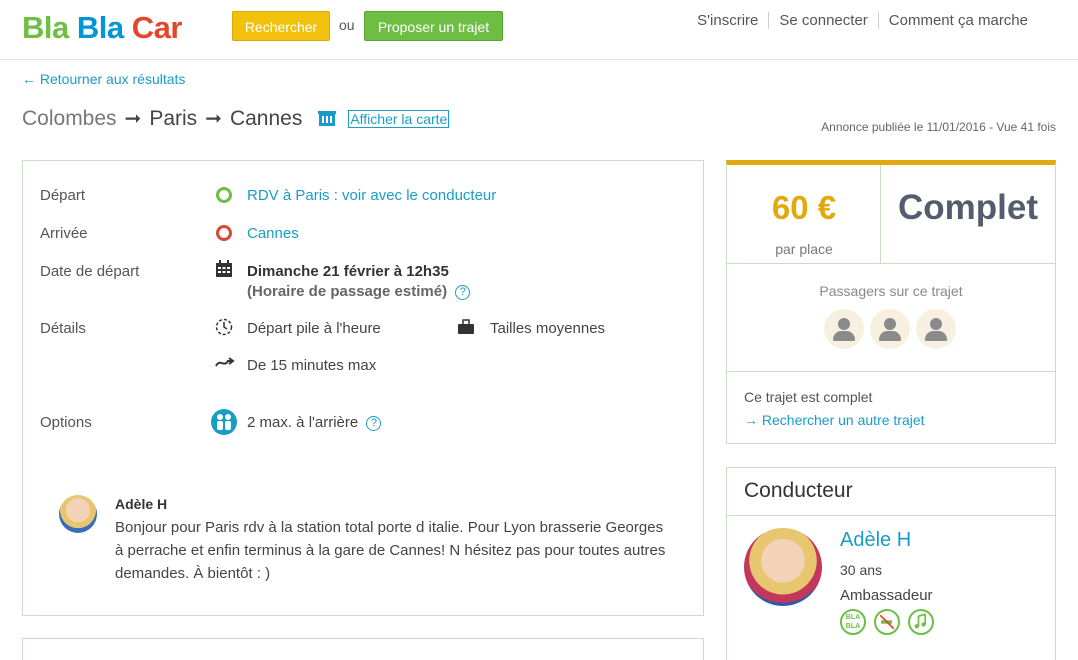 Image resolution: width=1078 pixels, height=660 pixels. Describe the element at coordinates (371, 195) in the screenshot. I see `departure-value: RDV à Paris : voir avec le conducteur` at that location.